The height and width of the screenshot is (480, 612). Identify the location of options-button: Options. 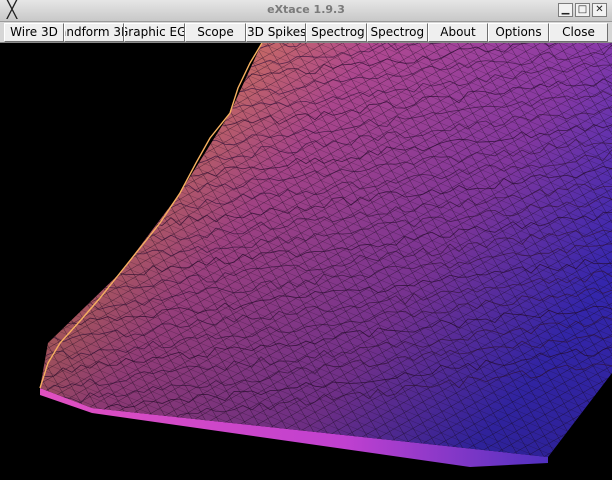
(518, 32).